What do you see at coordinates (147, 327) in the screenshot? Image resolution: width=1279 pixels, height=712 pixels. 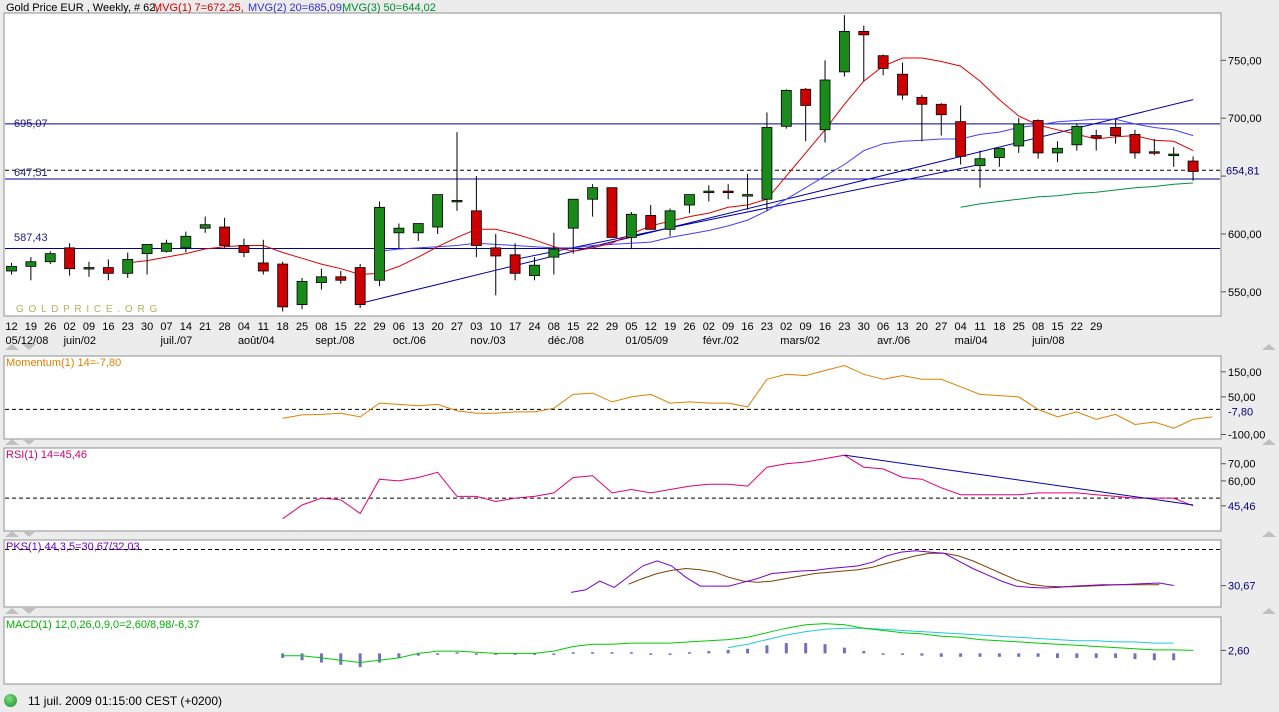 I see `date-tick-label: 30` at bounding box center [147, 327].